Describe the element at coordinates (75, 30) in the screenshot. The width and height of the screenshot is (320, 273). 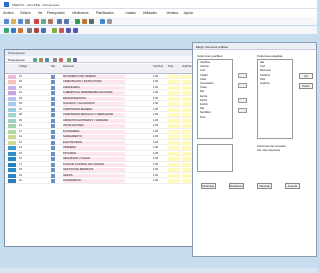
I see `move-down-icon` at that location.